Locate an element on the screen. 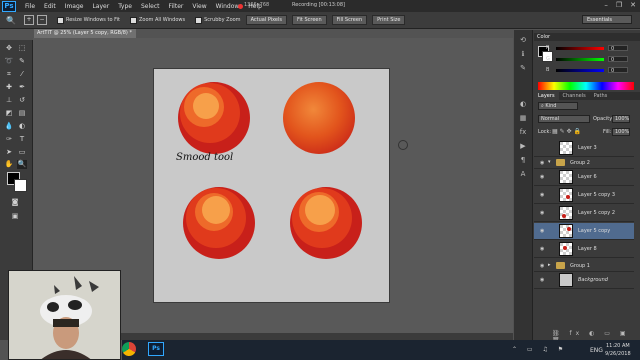 This screenshot has width=640, height=360. b-value-input: 0 is located at coordinates (618, 70).